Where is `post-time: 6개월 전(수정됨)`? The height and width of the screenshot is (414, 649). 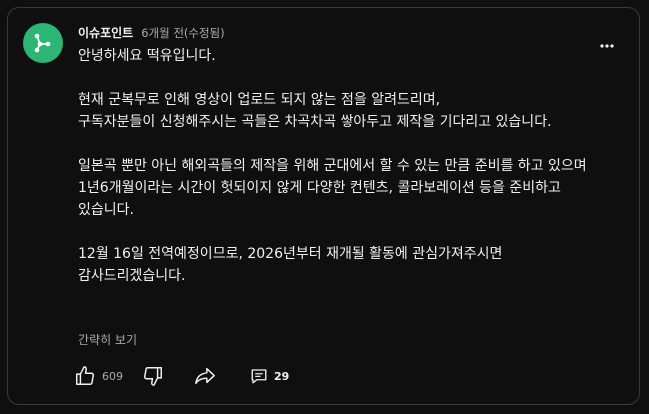
post-time: 6개월 전(수정됨) is located at coordinates (182, 33).